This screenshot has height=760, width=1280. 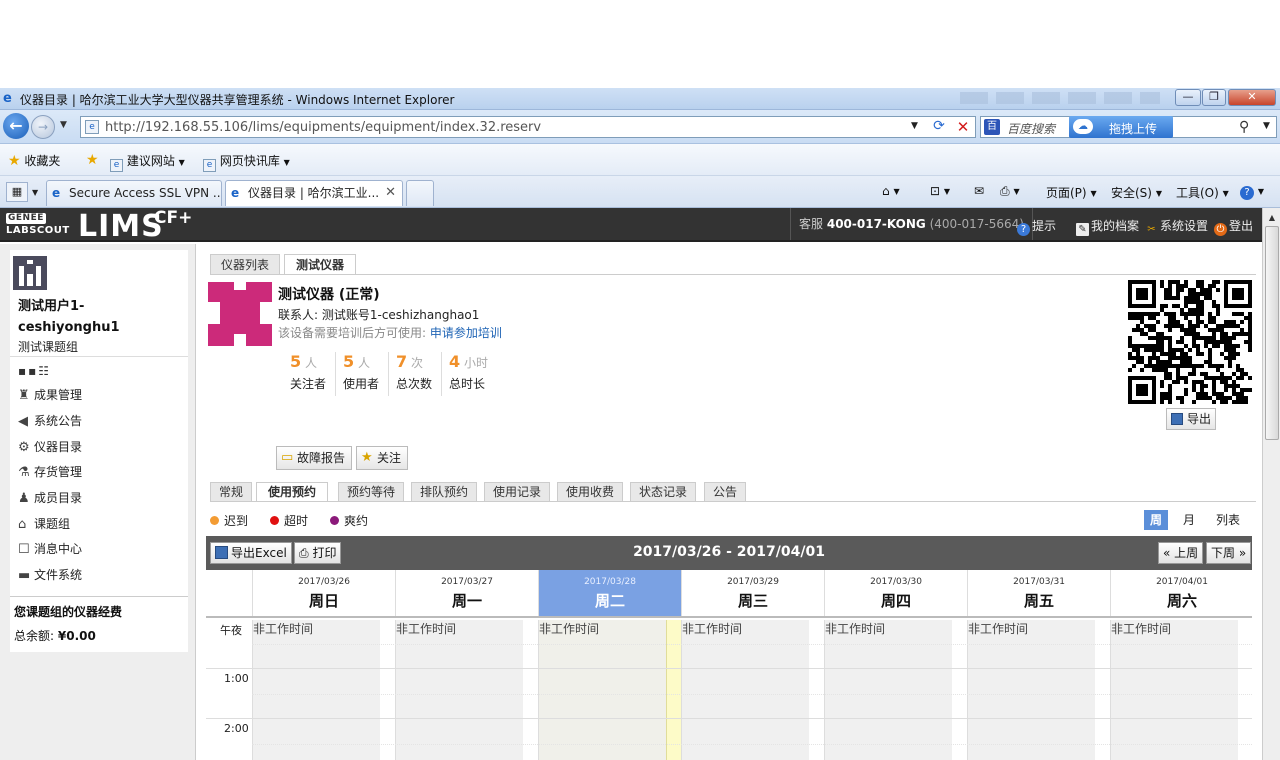 I want to click on view-week: 周, so click(x=1156, y=520).